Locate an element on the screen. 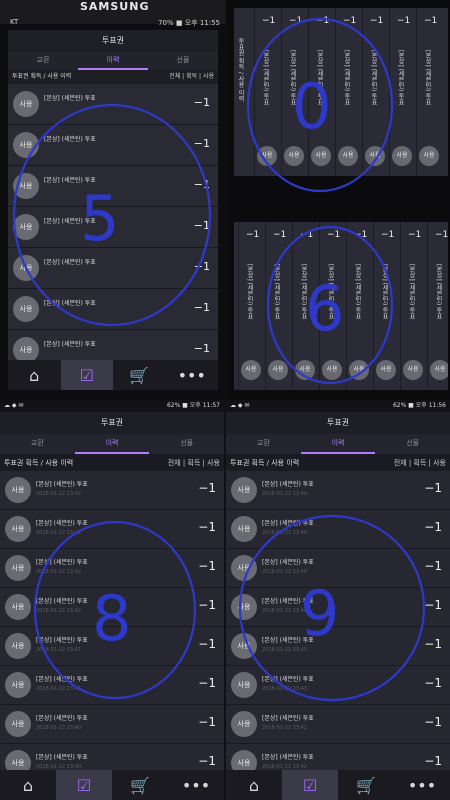 The width and height of the screenshot is (450, 800). bottom-nav: ⌂ ☑ 🛒 ••• is located at coordinates (112, 785).